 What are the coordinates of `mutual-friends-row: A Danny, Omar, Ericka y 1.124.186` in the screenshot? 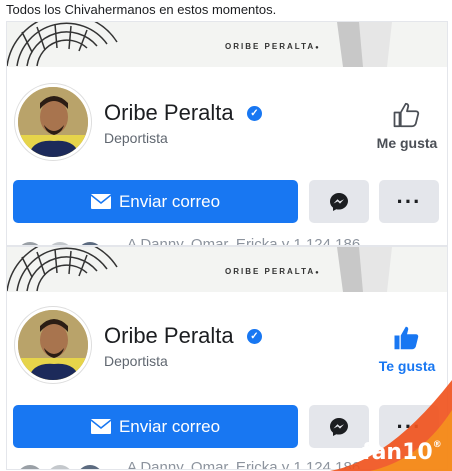 It's located at (227, 241).